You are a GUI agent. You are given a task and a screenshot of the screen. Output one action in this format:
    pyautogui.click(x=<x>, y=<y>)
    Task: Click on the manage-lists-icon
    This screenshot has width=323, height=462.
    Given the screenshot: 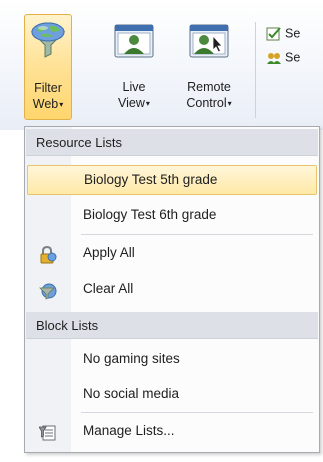 What is the action you would take?
    pyautogui.click(x=47, y=432)
    